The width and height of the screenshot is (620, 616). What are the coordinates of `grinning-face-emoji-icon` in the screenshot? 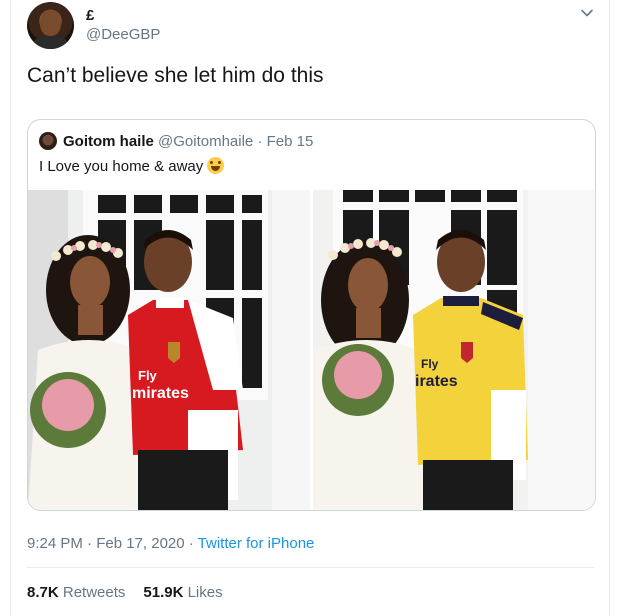 It's located at (216, 165).